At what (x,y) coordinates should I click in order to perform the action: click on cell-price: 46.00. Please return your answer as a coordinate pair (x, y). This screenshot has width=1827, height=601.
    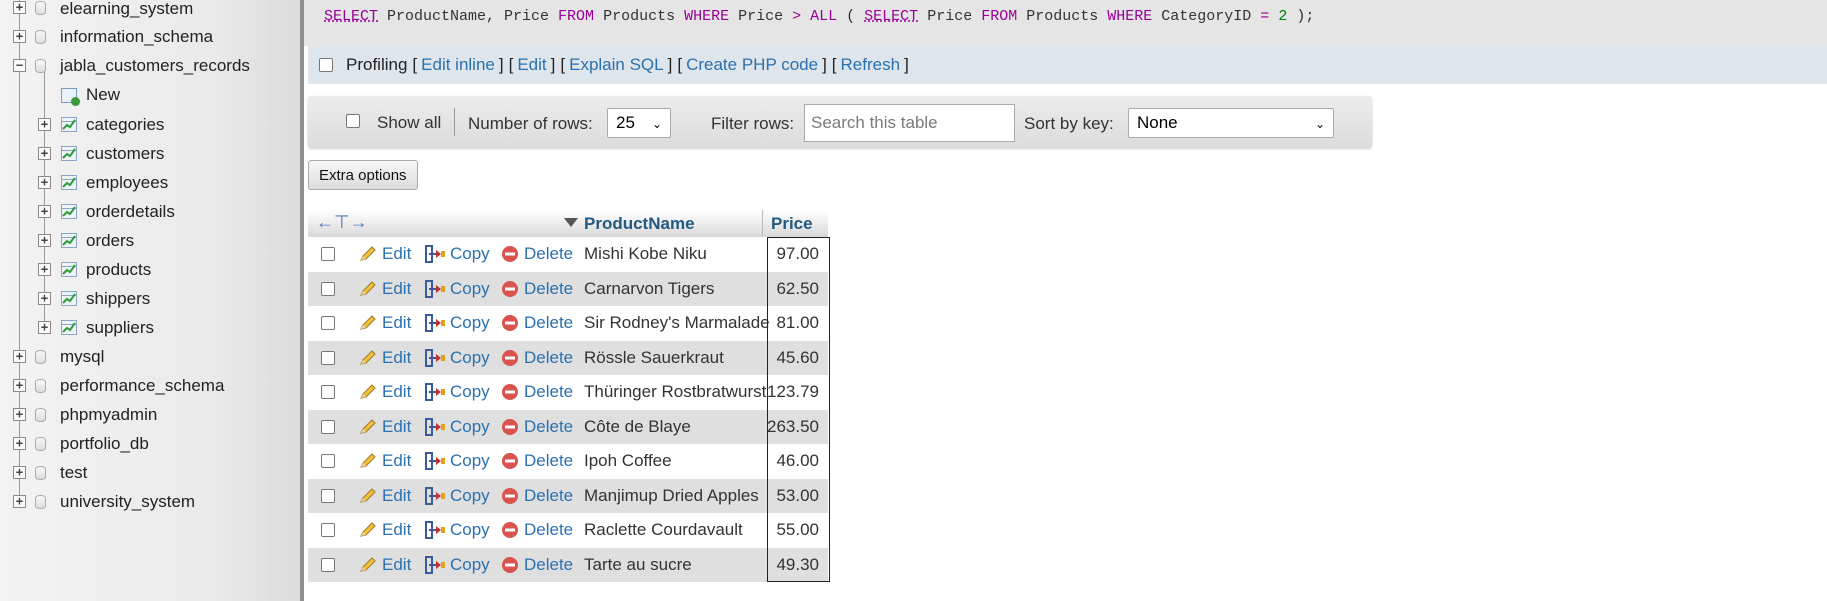
    Looking at the image, I should click on (792, 461).